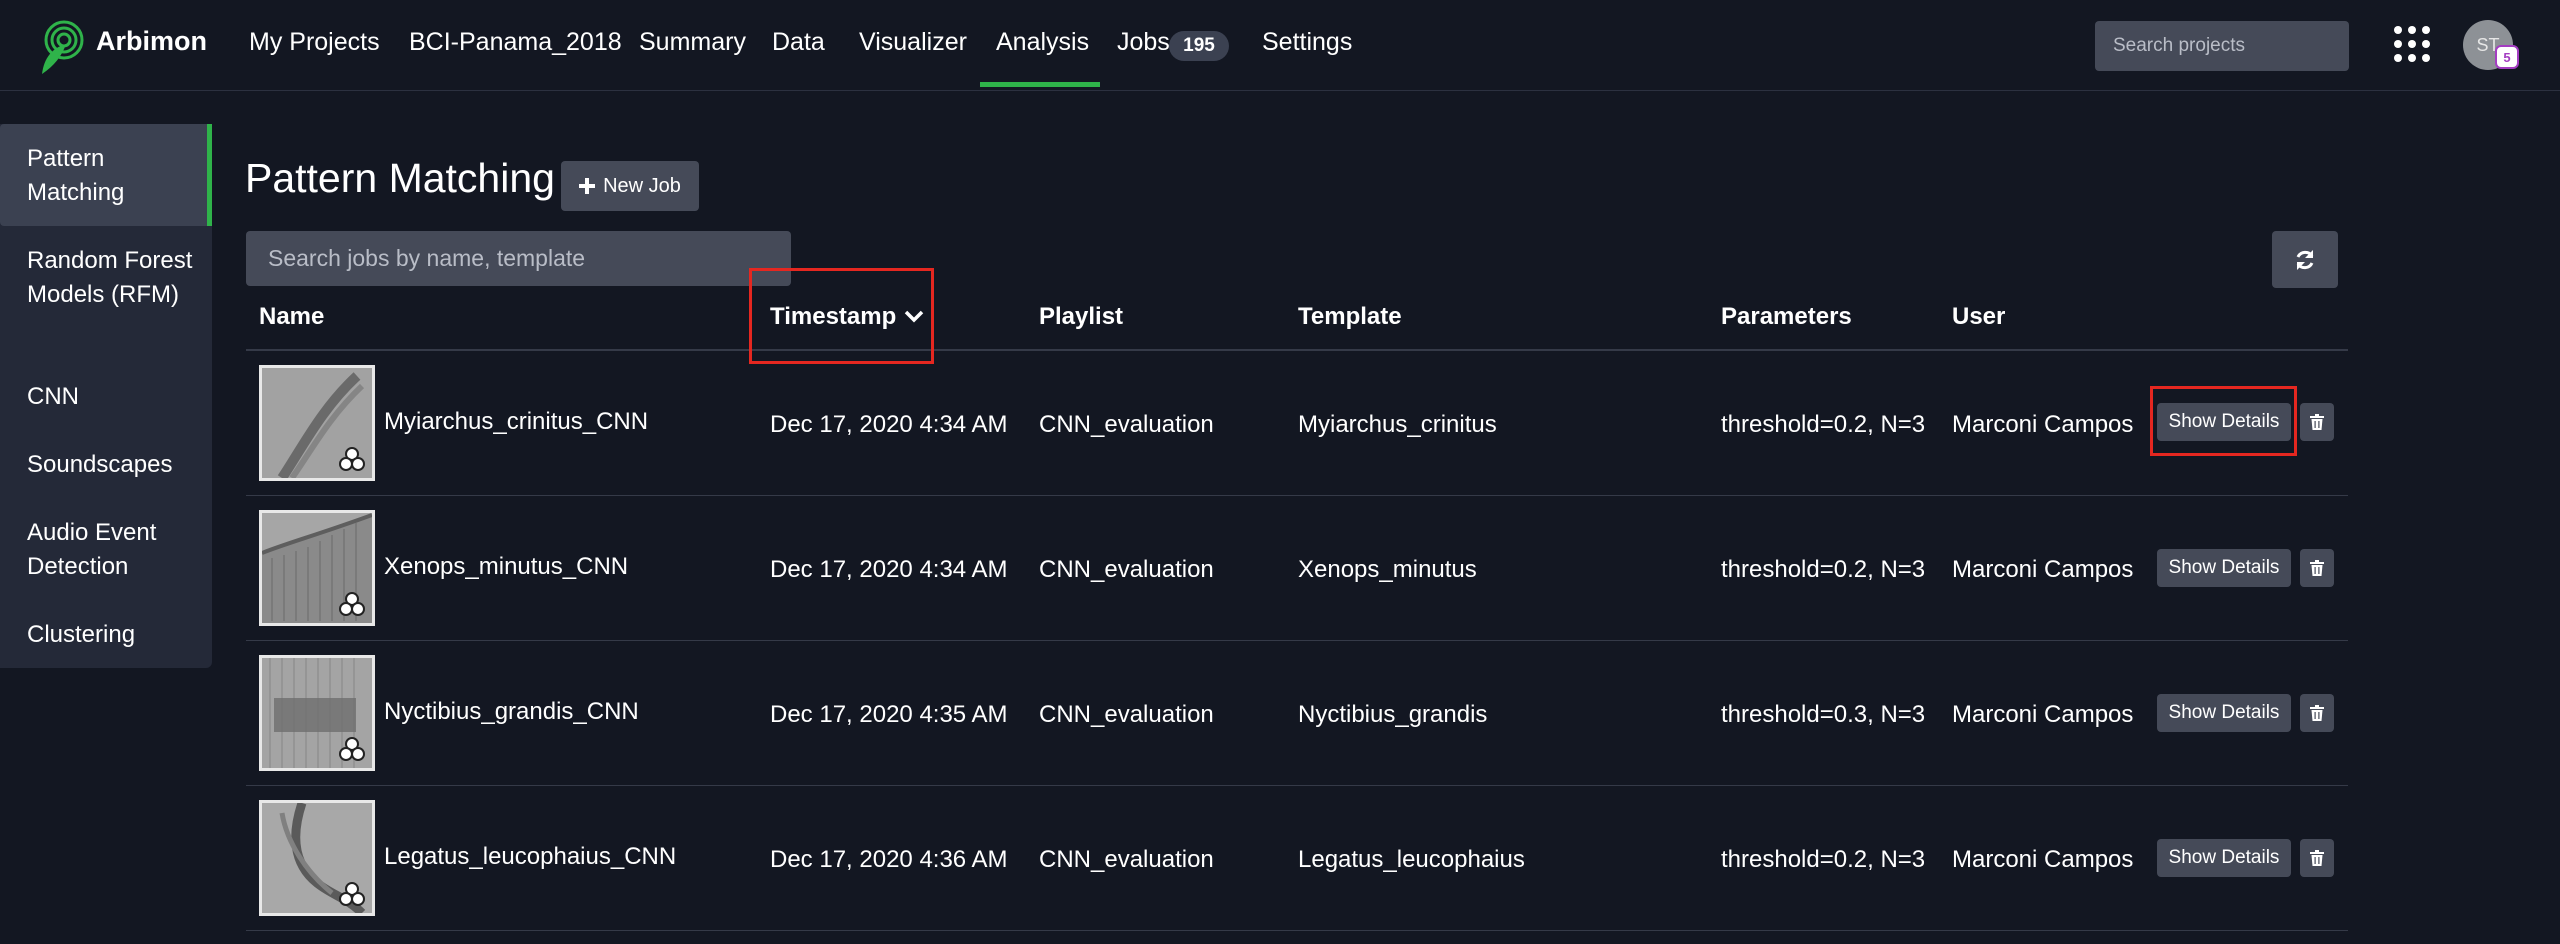 The height and width of the screenshot is (944, 2560). Describe the element at coordinates (76, 175) in the screenshot. I see `sidebar-item-label: Pattern Matching` at that location.